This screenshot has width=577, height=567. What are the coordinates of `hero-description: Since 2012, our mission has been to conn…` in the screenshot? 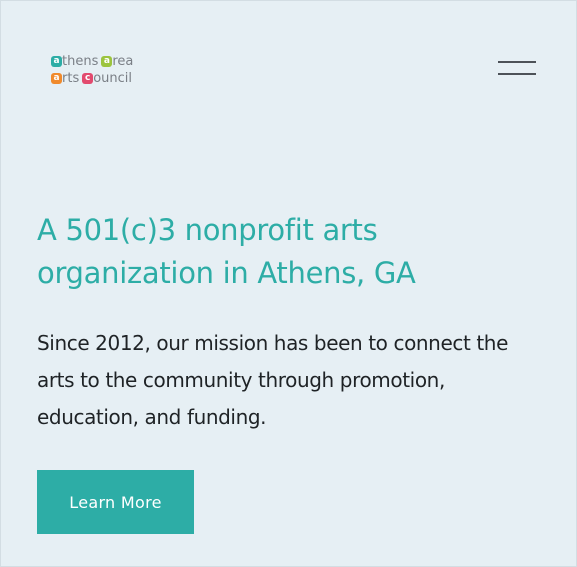 It's located at (272, 380).